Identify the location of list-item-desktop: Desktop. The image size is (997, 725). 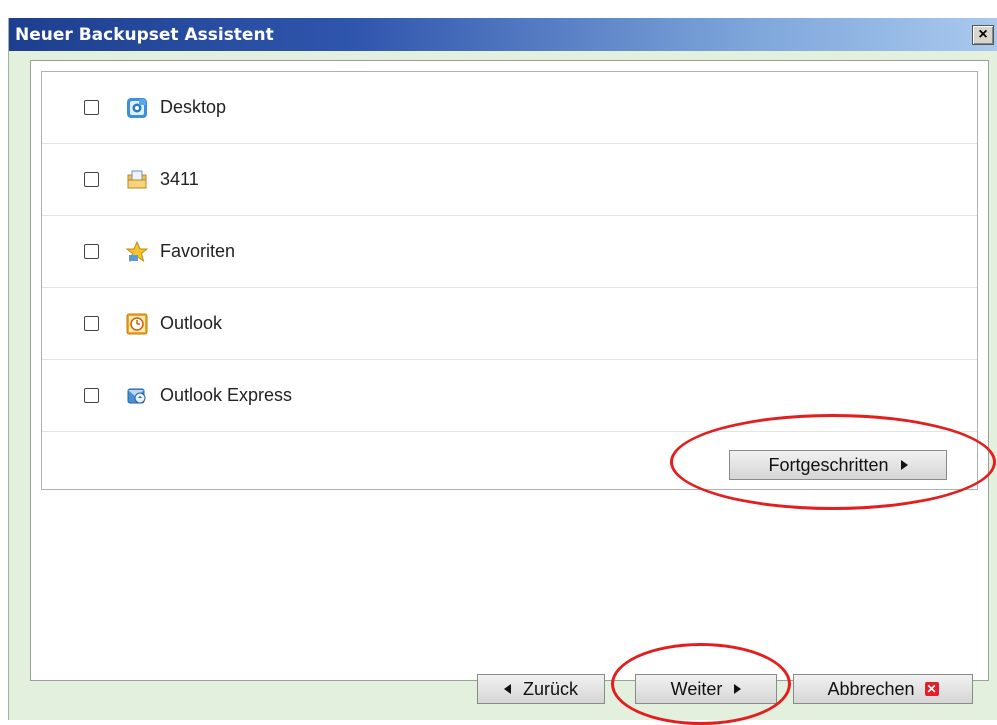
(509, 108).